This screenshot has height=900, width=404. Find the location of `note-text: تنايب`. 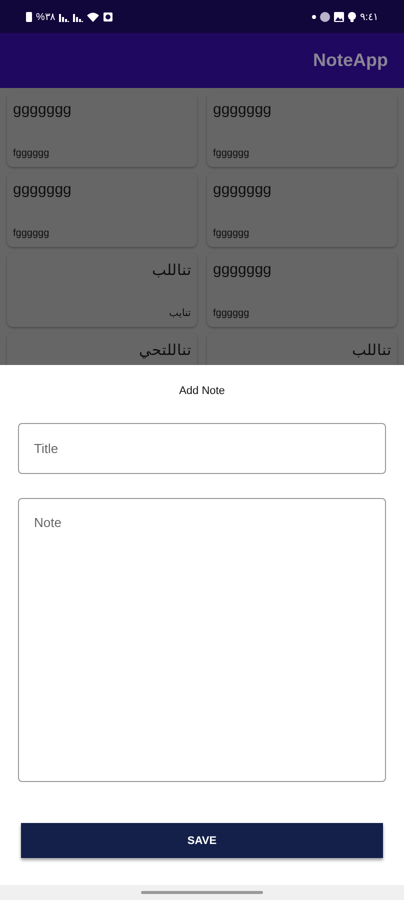

note-text: تنايب is located at coordinates (180, 313).